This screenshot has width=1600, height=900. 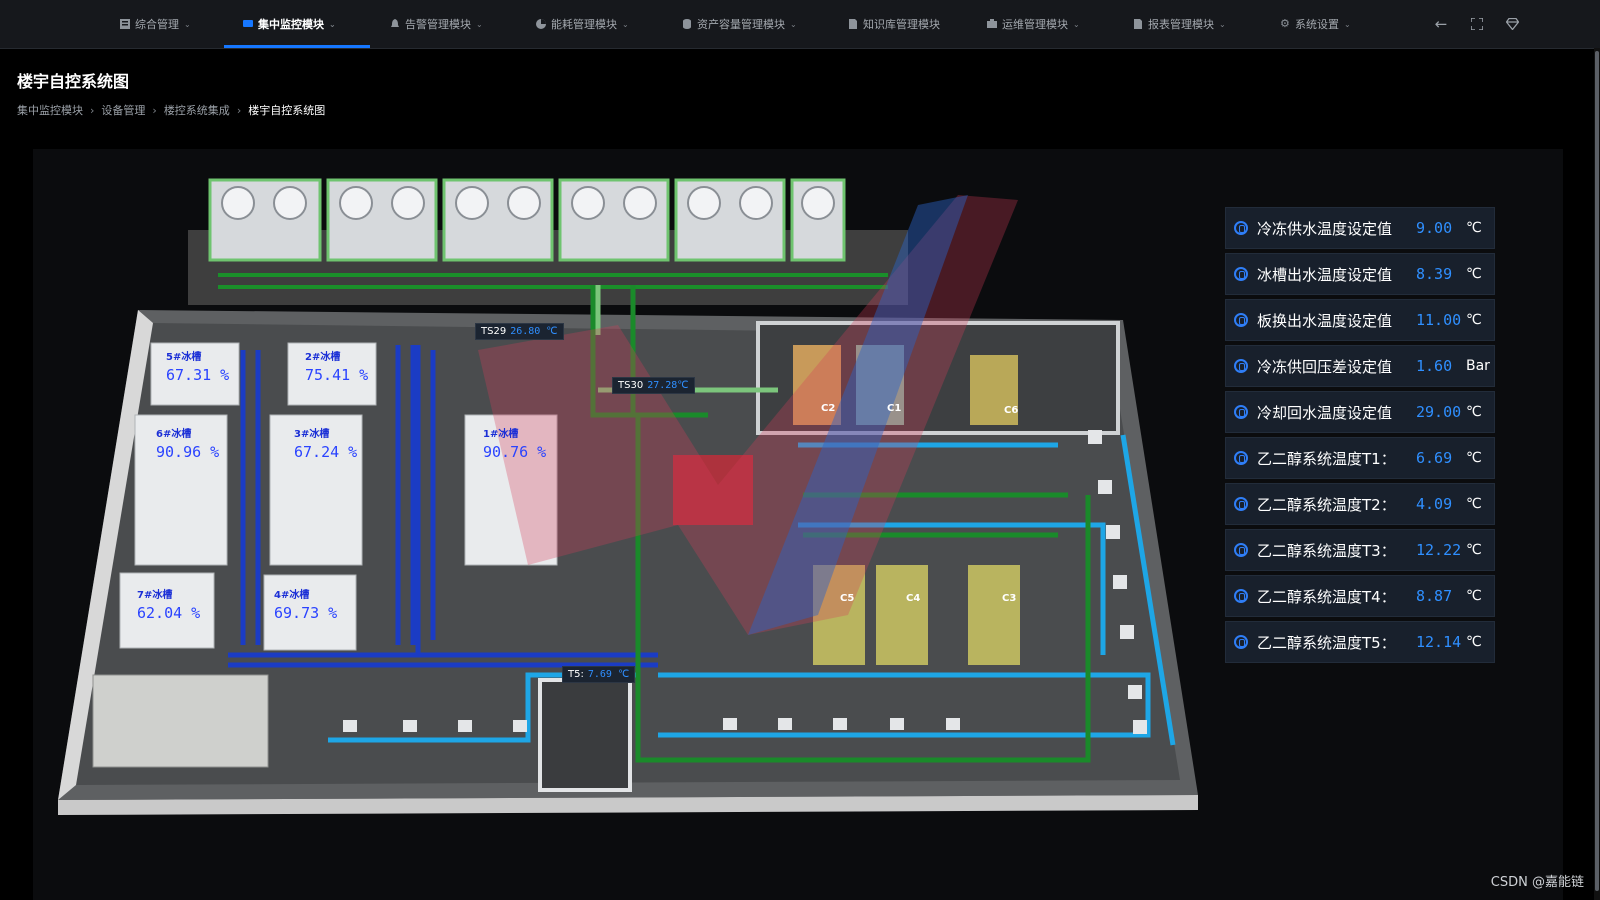 I want to click on setpoint-label: 冷却回水温度设定值, so click(x=1325, y=412).